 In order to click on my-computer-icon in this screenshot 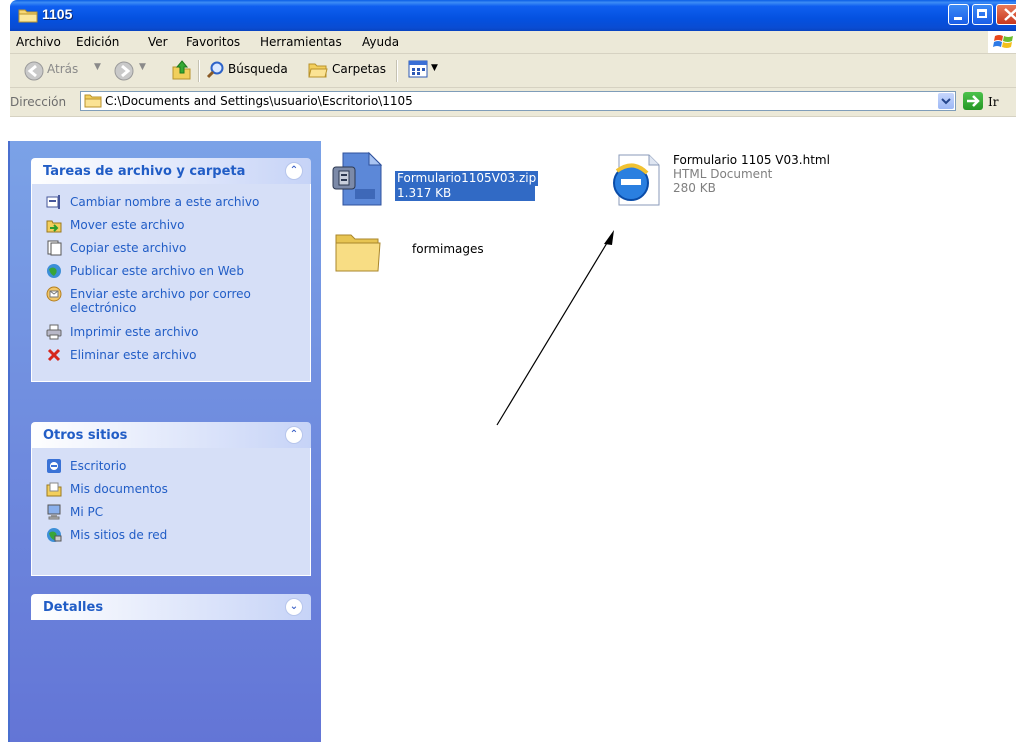, I will do `click(54, 512)`.